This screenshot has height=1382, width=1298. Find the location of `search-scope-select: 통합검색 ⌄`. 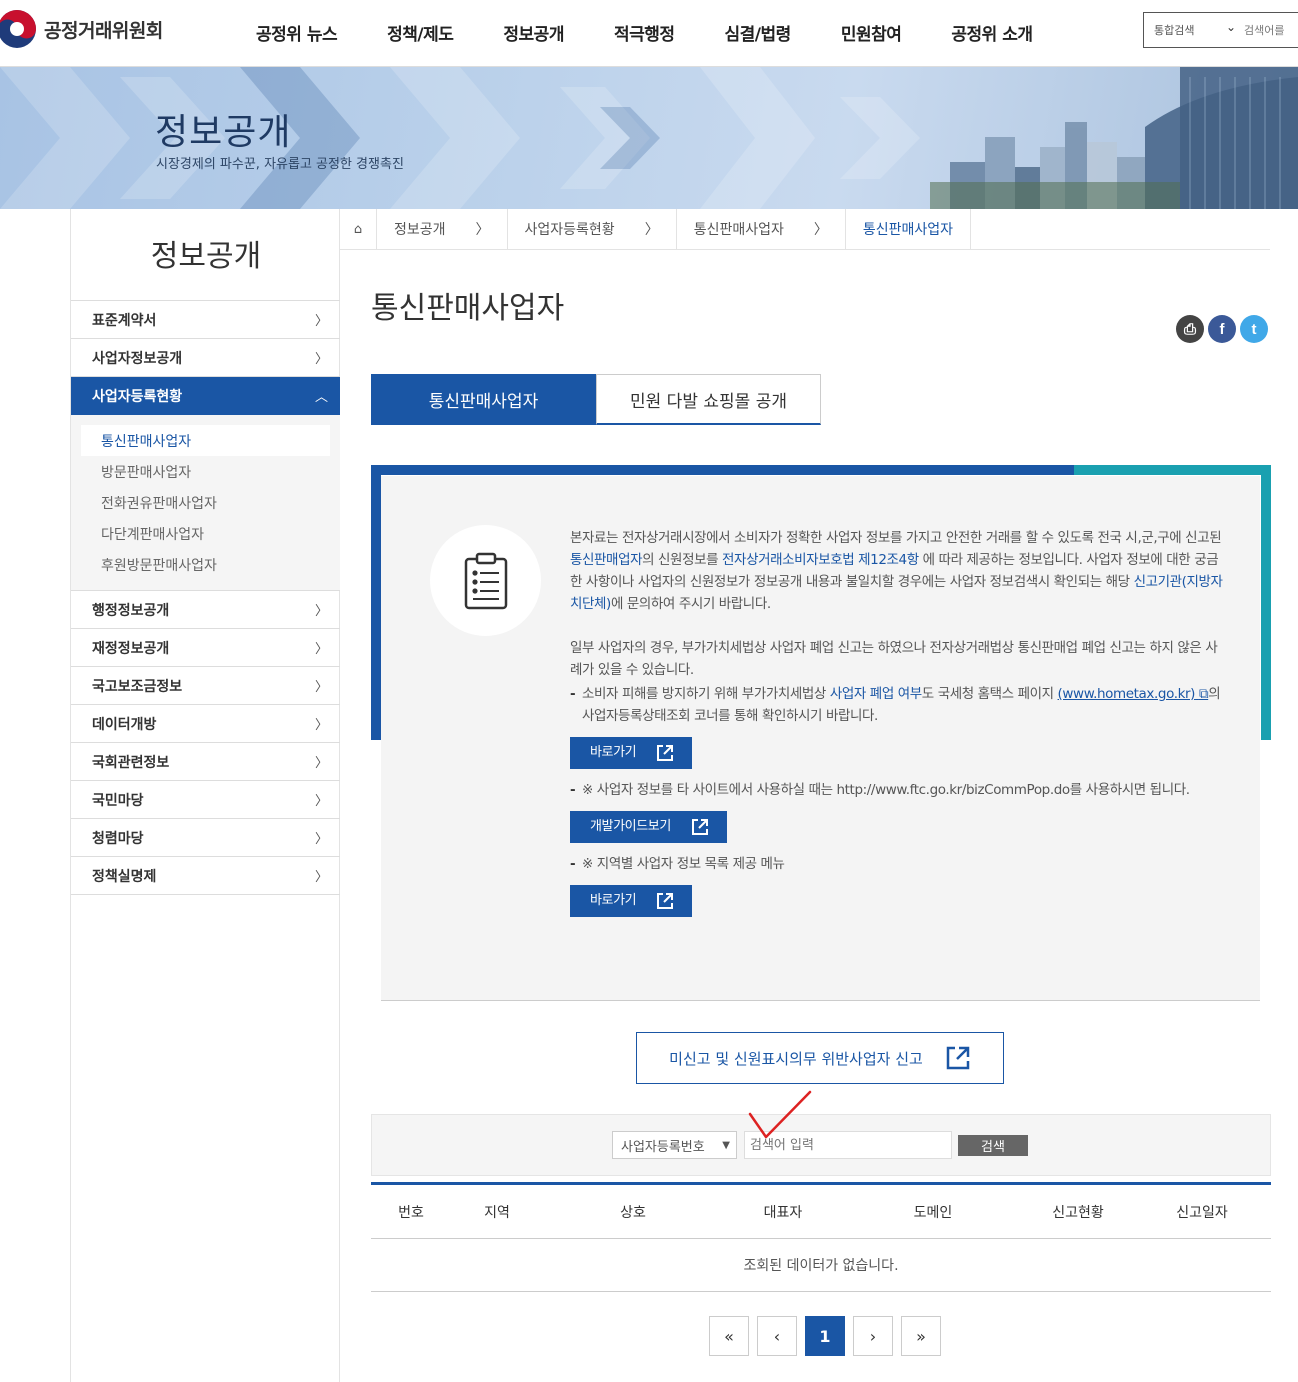

search-scope-select: 통합검색 ⌄ is located at coordinates (1194, 29).